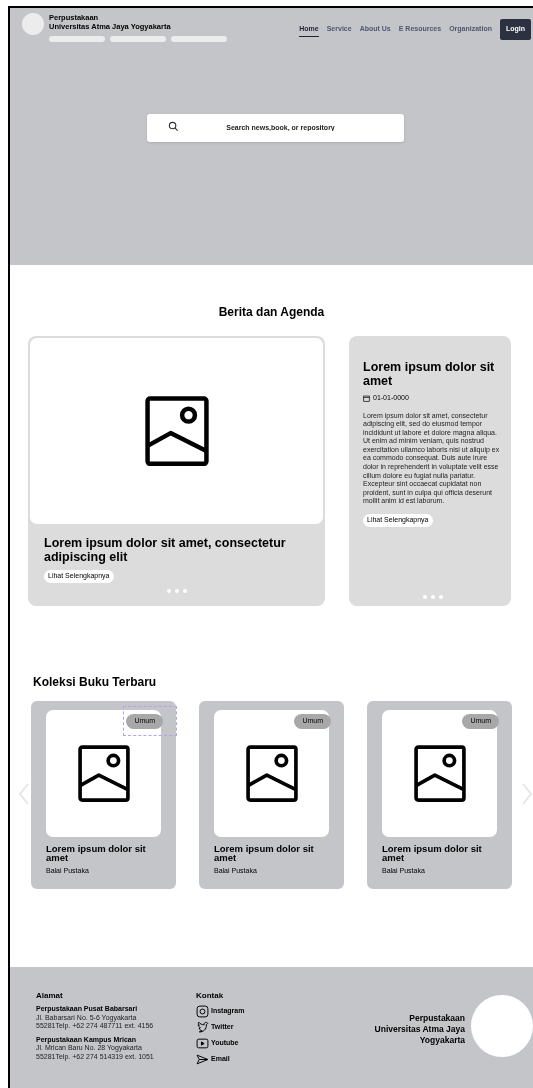  Describe the element at coordinates (165, 550) in the screenshot. I see `news-headline: Lorem ipsum dolor sit amet, consectetur adipiscing elit` at that location.